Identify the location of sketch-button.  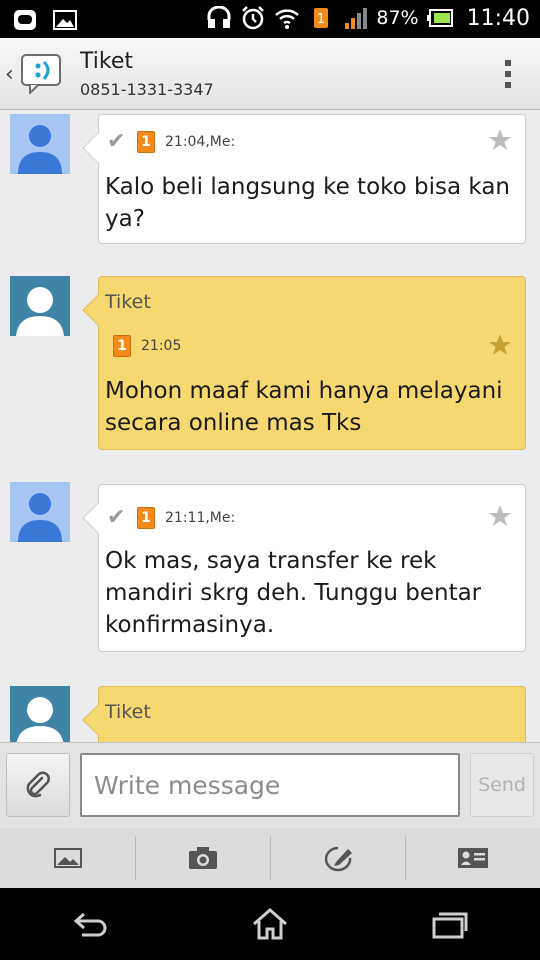
(337, 858).